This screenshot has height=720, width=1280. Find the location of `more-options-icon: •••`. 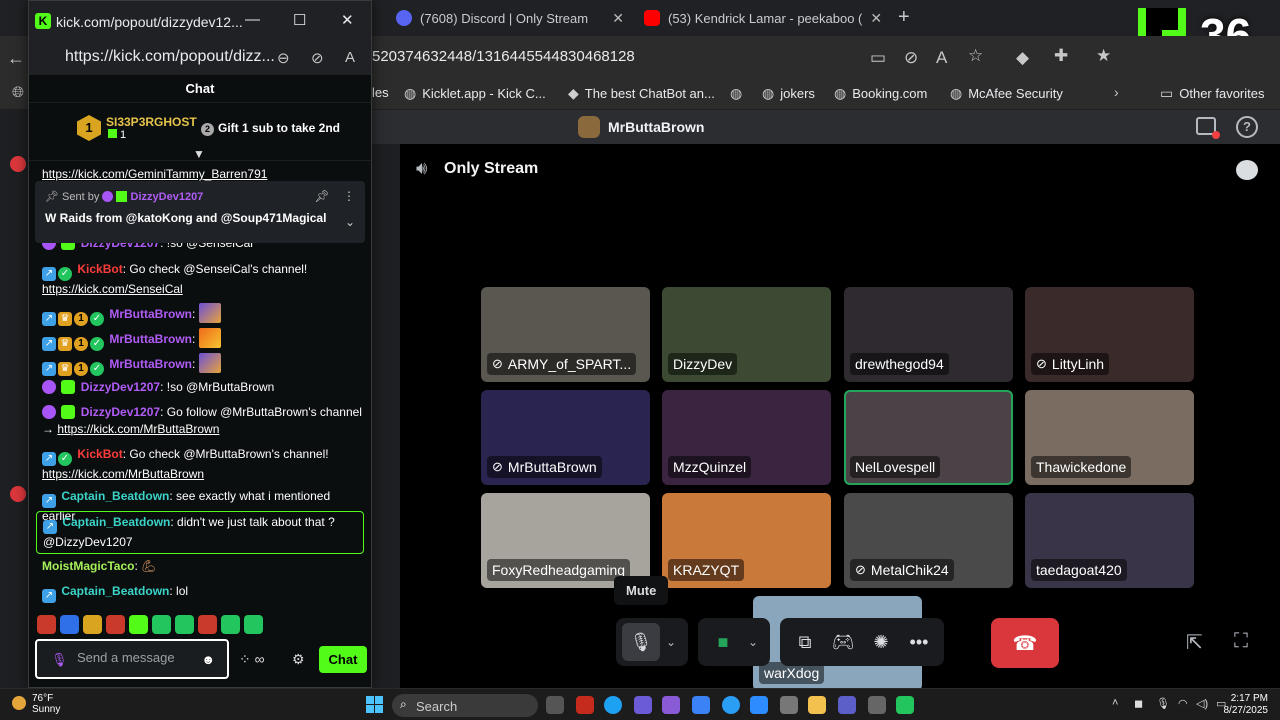

more-options-icon: ••• is located at coordinates (919, 642).